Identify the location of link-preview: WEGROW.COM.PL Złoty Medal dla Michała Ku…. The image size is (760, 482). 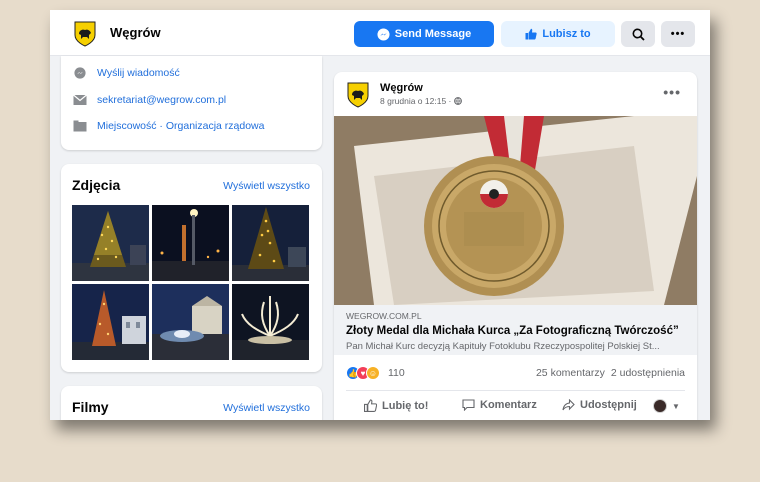
(515, 330).